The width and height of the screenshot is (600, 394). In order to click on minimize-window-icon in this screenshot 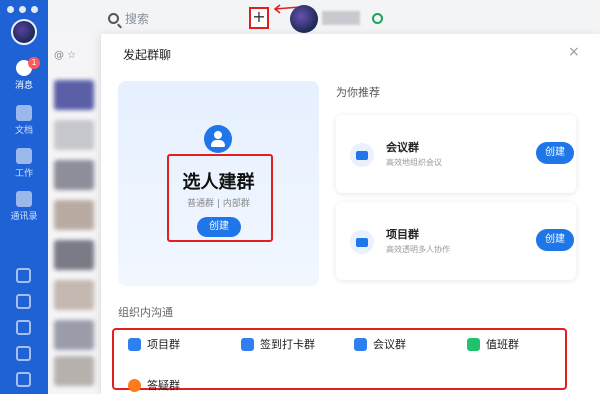, I will do `click(22, 9)`.